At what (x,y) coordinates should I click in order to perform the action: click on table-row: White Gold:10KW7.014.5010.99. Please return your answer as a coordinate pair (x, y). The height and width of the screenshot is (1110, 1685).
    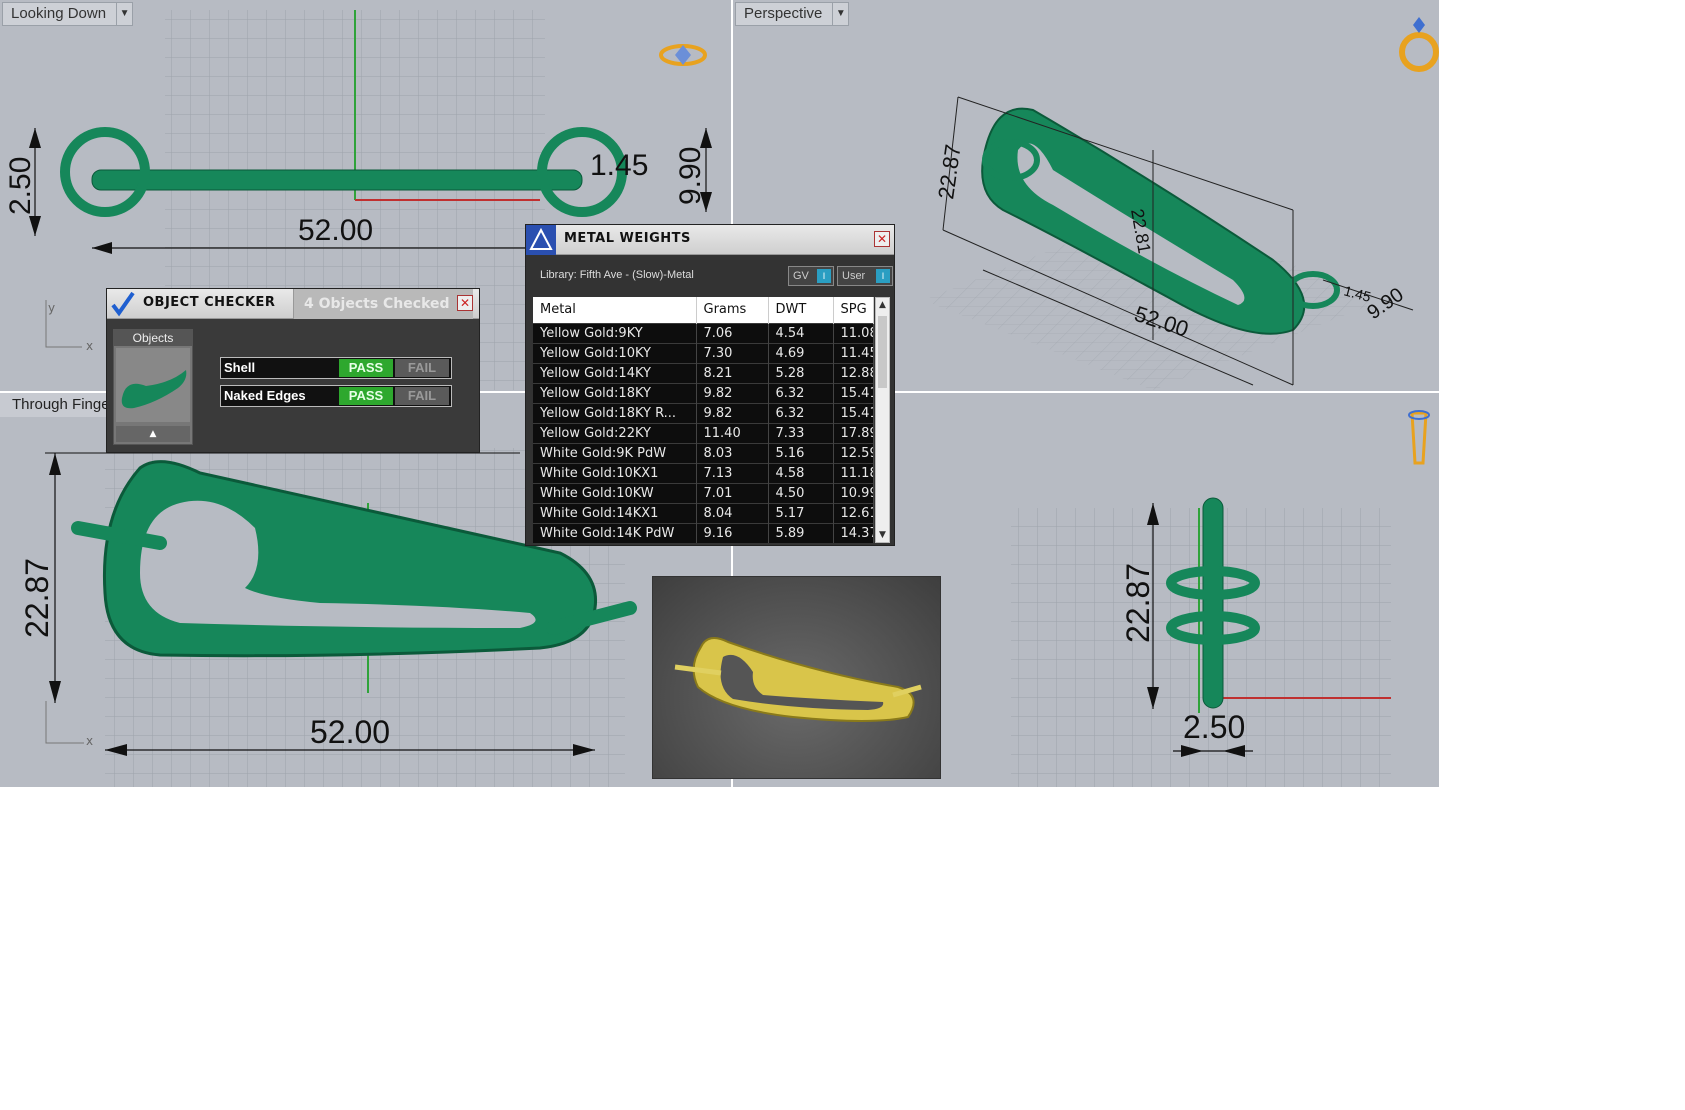
    Looking at the image, I should click on (703, 492).